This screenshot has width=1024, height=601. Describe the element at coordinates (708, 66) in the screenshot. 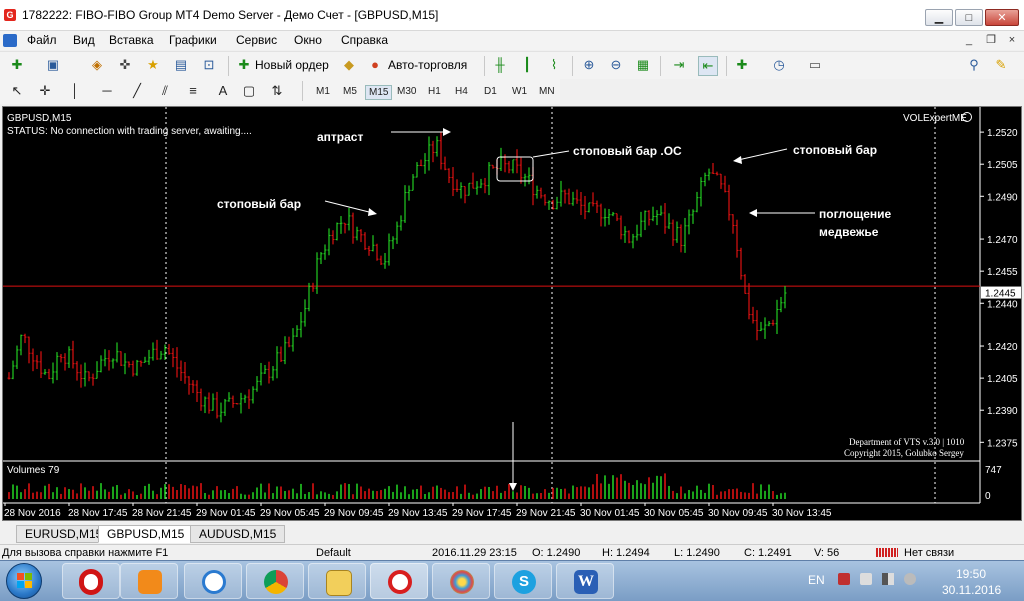

I see `auto-scroll-icon: ⇤` at that location.